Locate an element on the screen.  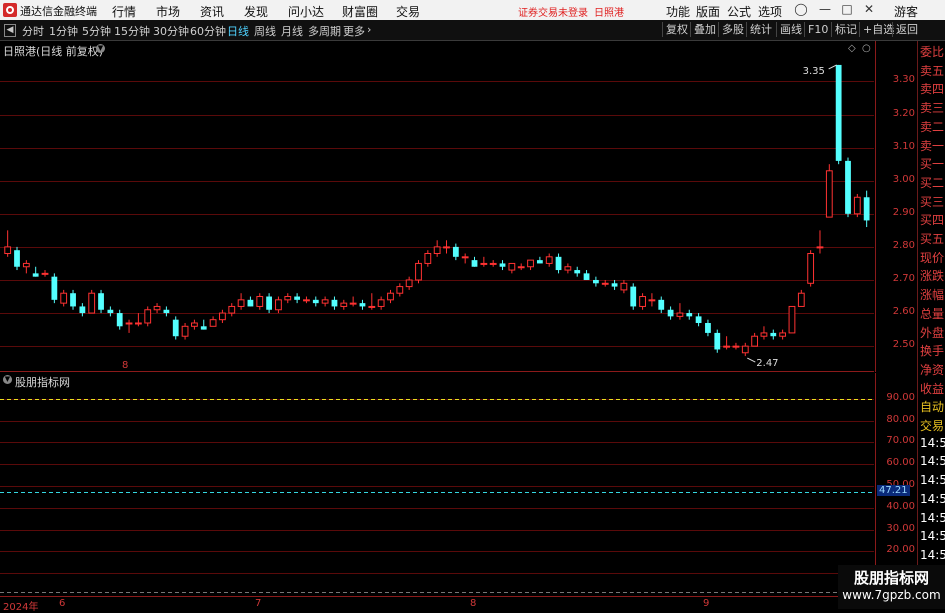
low-pointer is located at coordinates (751, 360).